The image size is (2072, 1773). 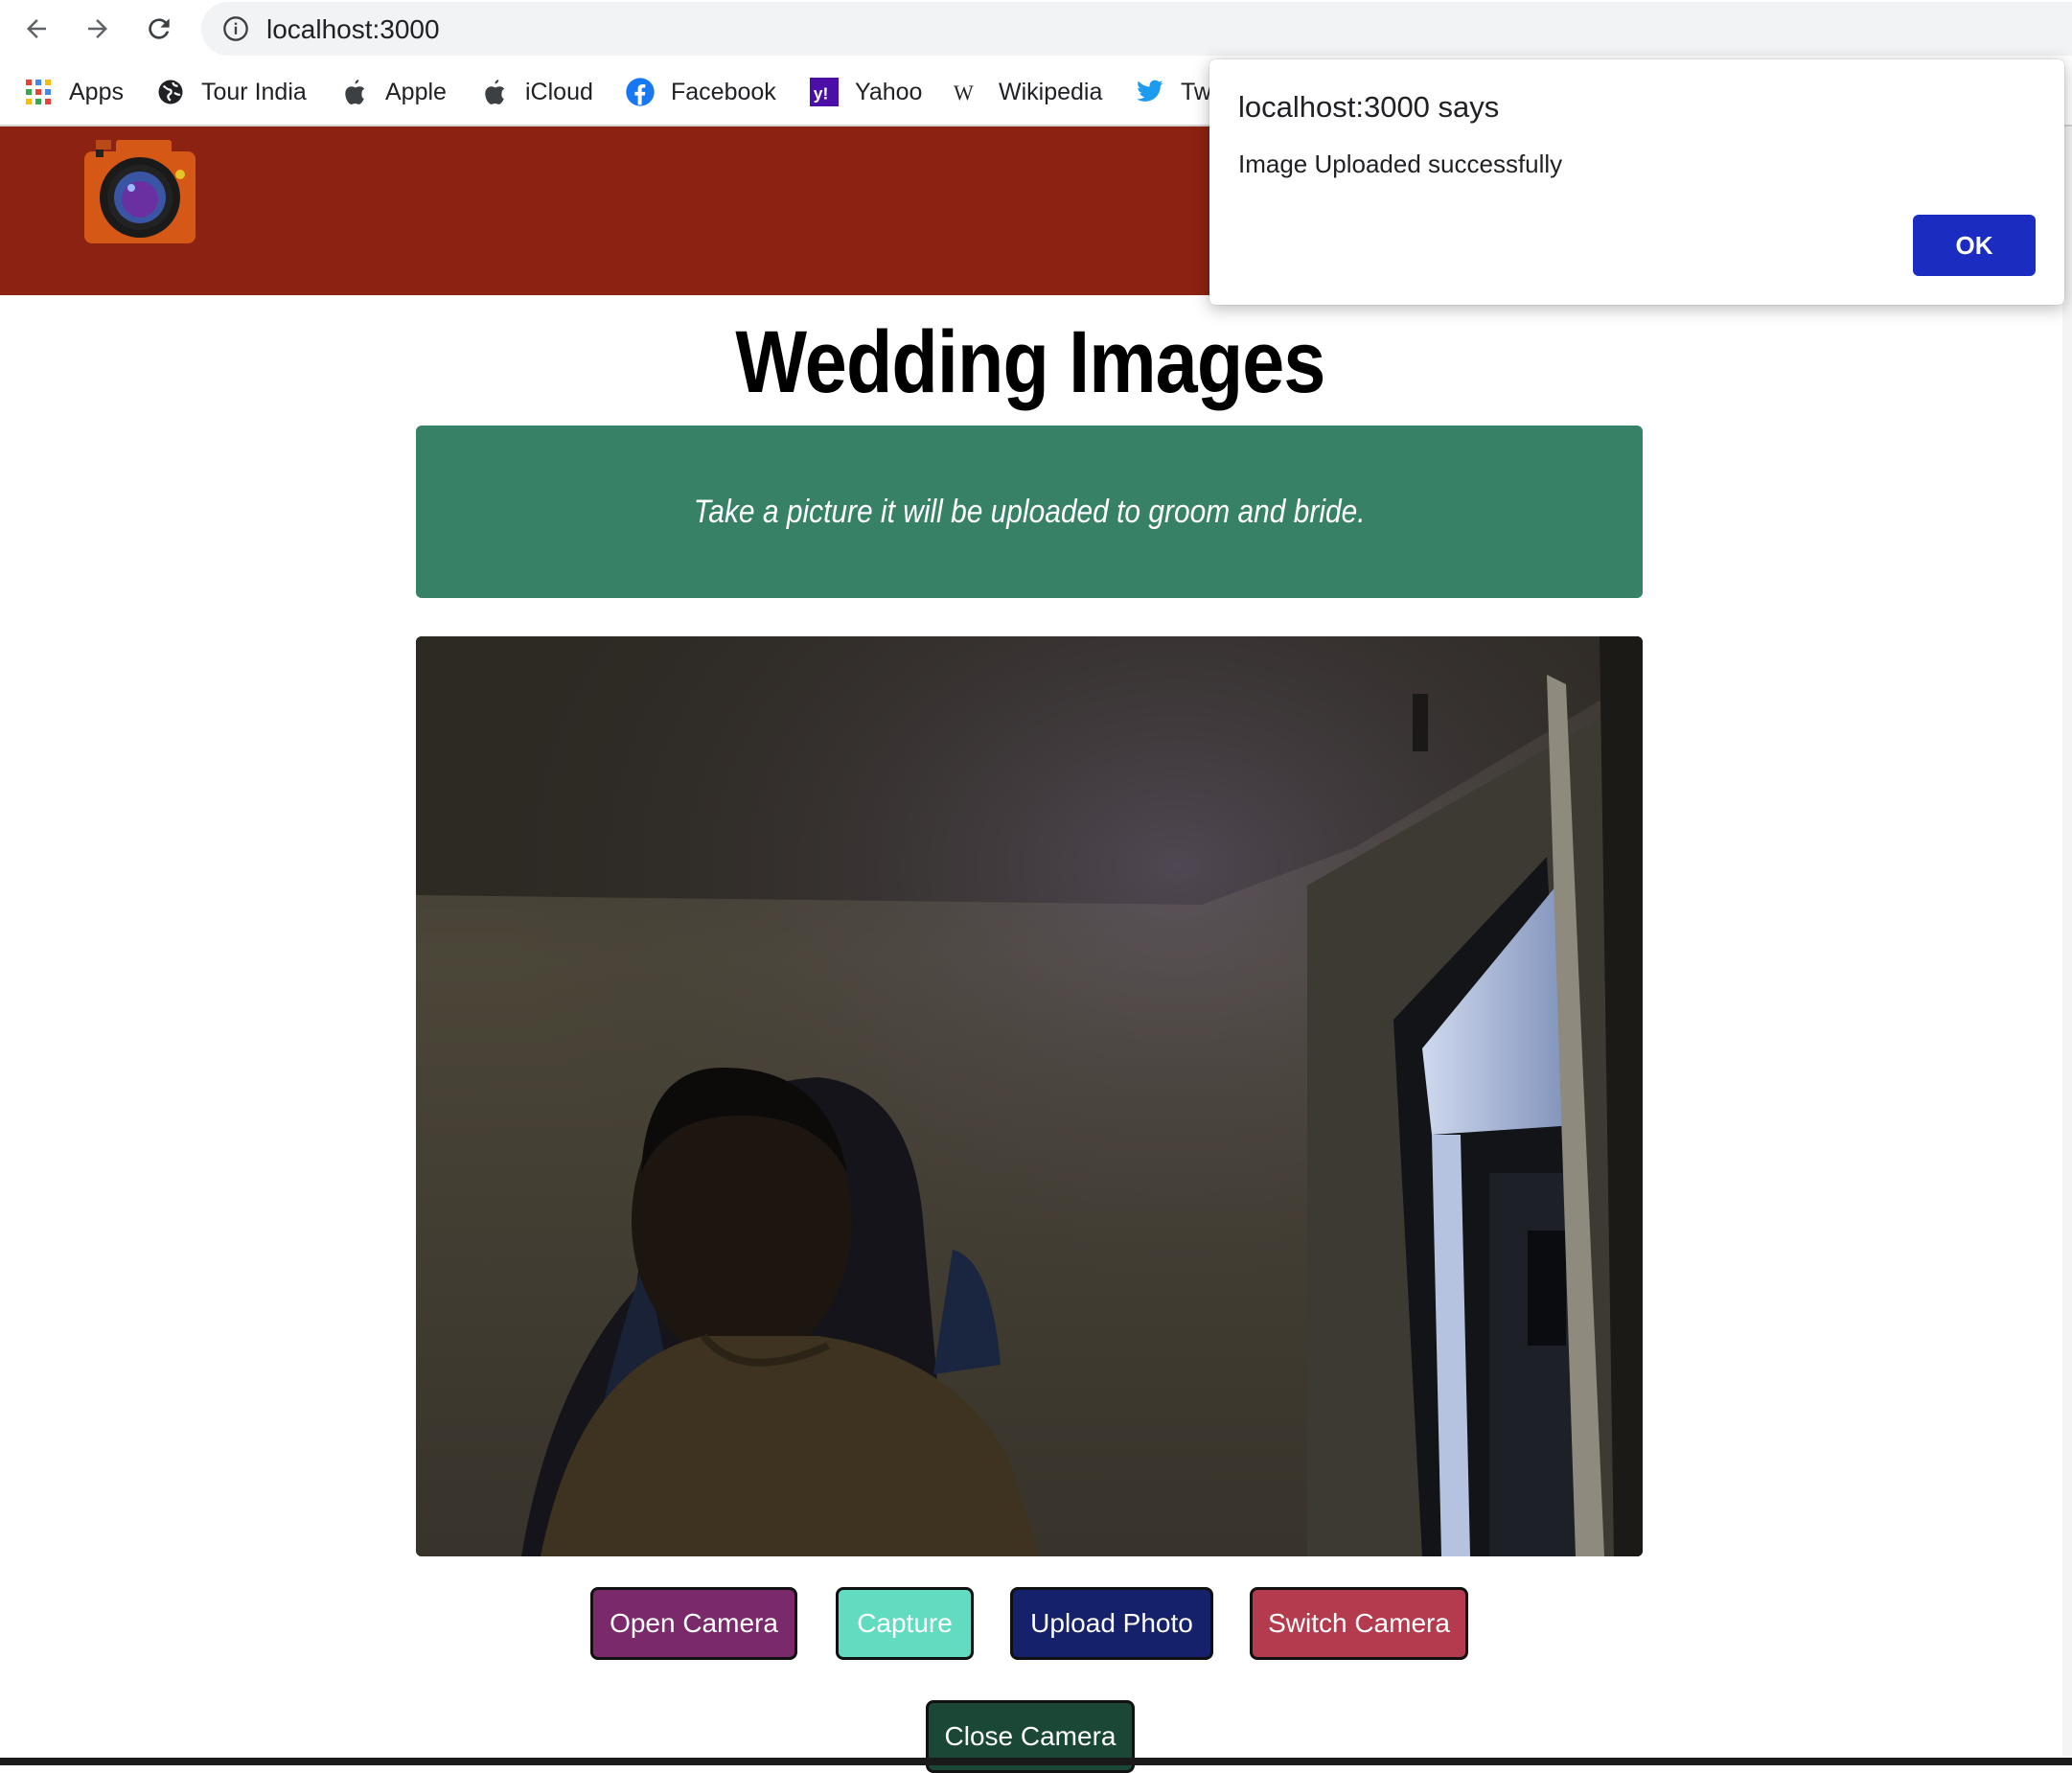 I want to click on bookmark-wikipedia: W Wikipedia, so click(x=1027, y=92).